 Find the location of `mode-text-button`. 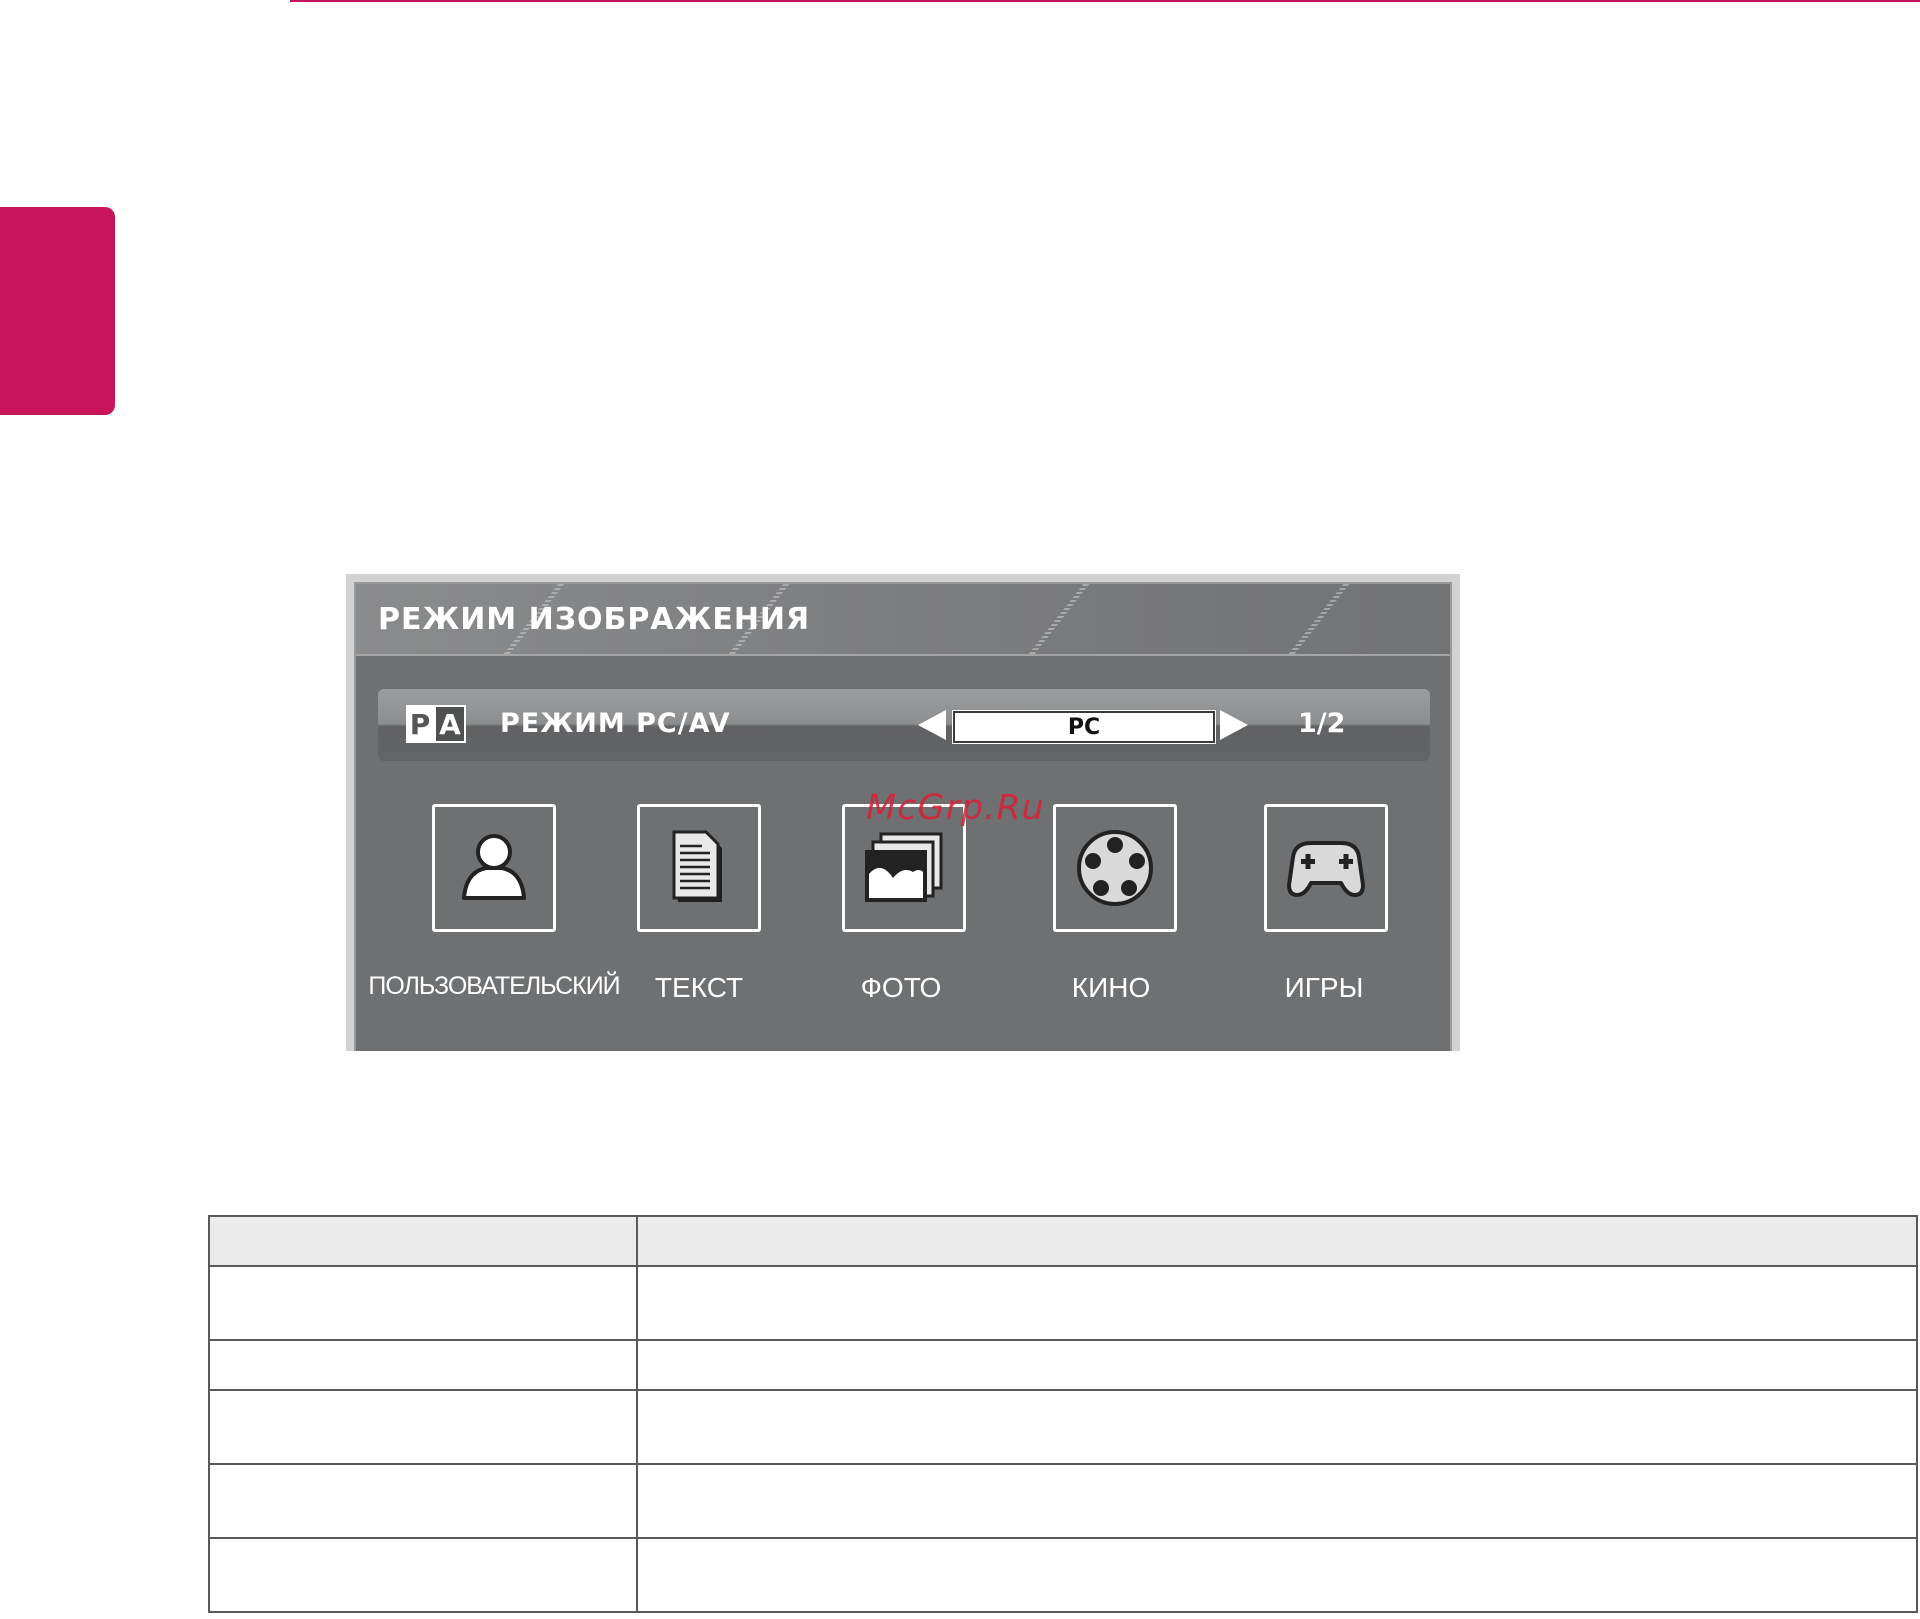

mode-text-button is located at coordinates (699, 868).